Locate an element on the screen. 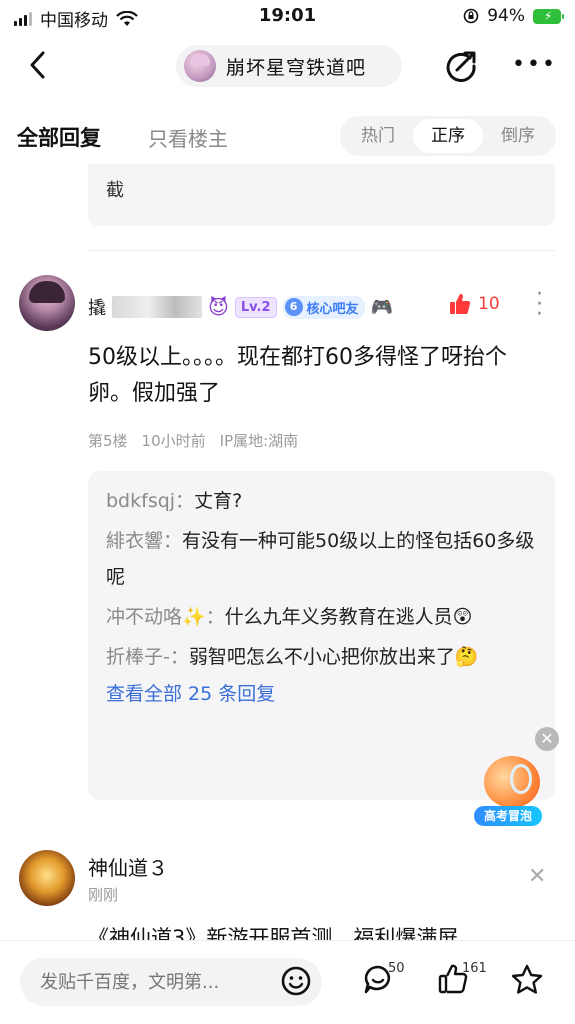  divider is located at coordinates (321, 250).